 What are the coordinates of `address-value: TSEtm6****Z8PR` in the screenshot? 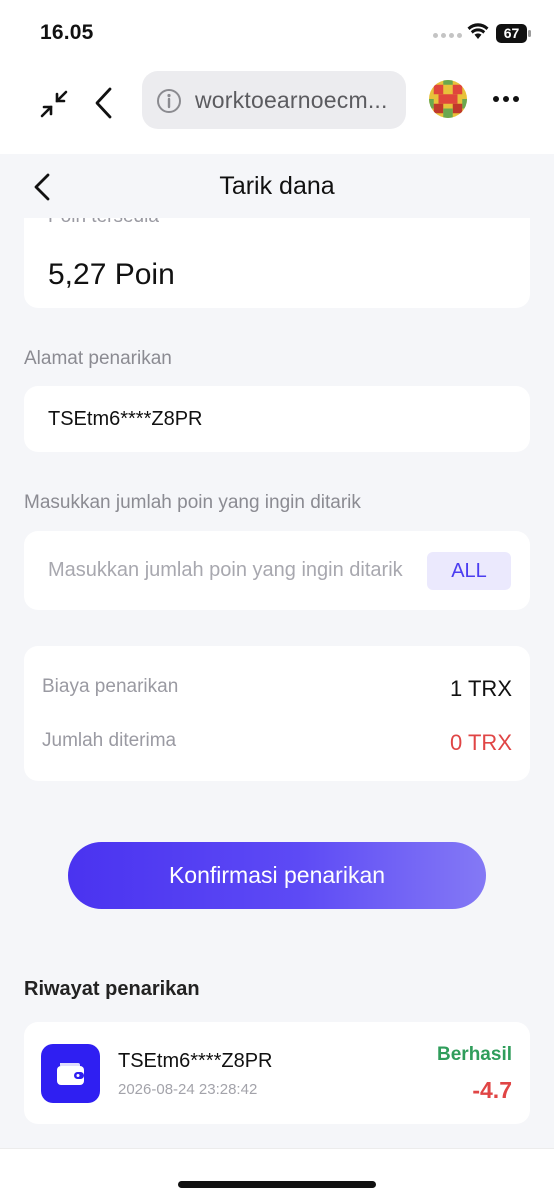 It's located at (125, 419).